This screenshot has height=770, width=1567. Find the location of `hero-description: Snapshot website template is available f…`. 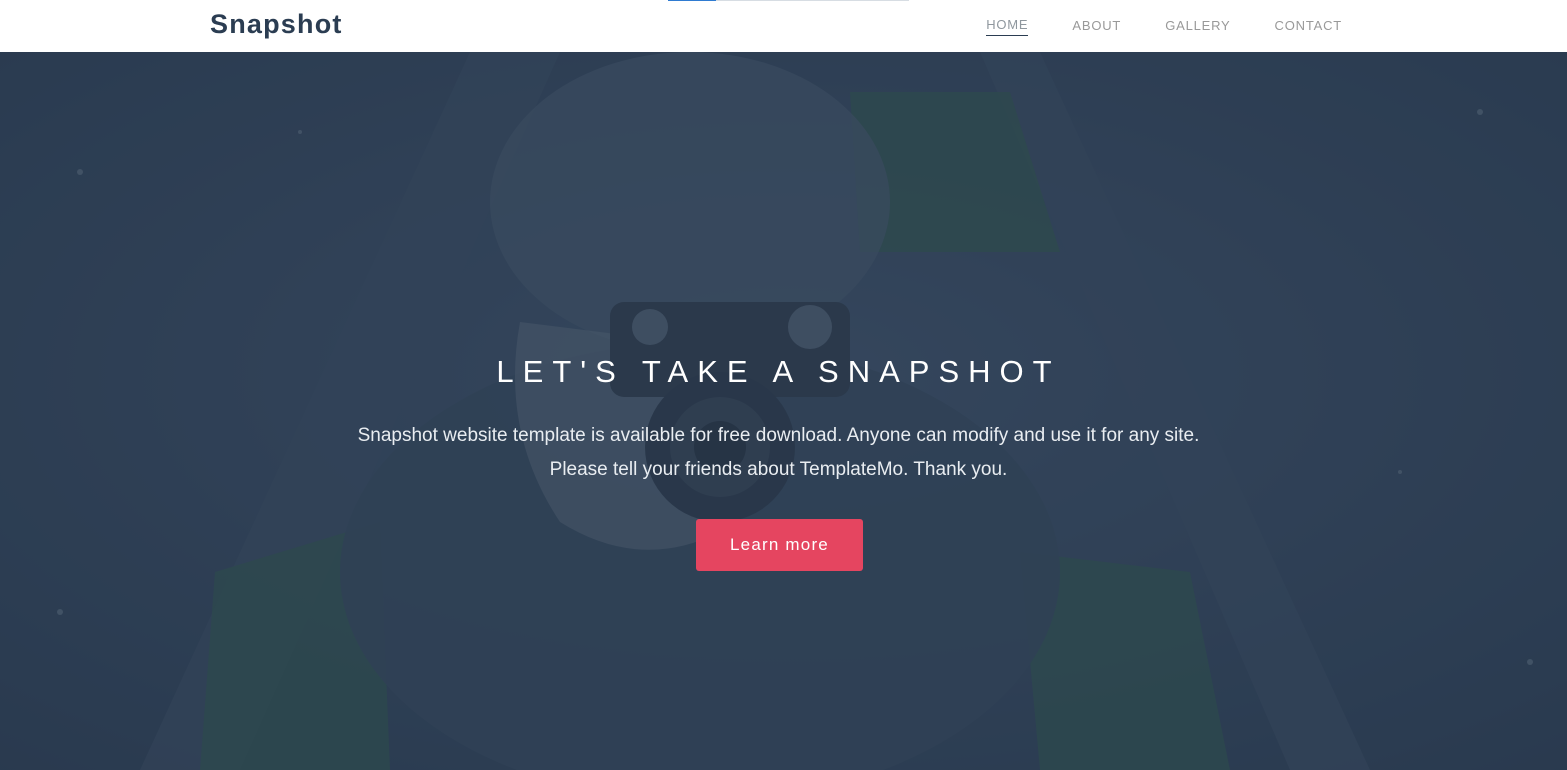

hero-description: Snapshot website template is available f… is located at coordinates (778, 453).